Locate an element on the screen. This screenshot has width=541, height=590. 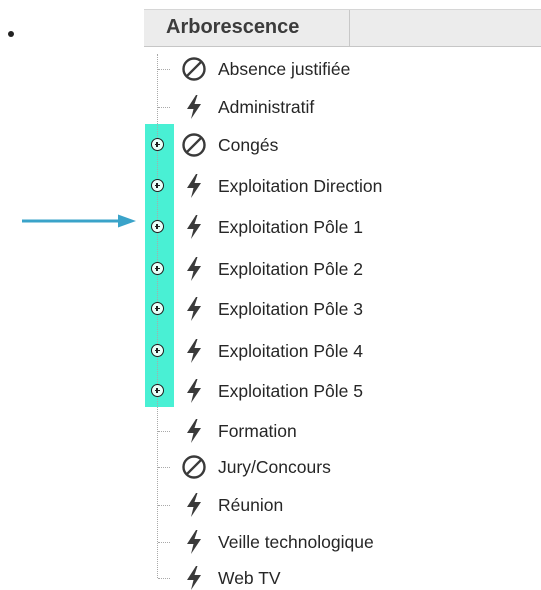
tree-item: Administratif is located at coordinates (247, 107).